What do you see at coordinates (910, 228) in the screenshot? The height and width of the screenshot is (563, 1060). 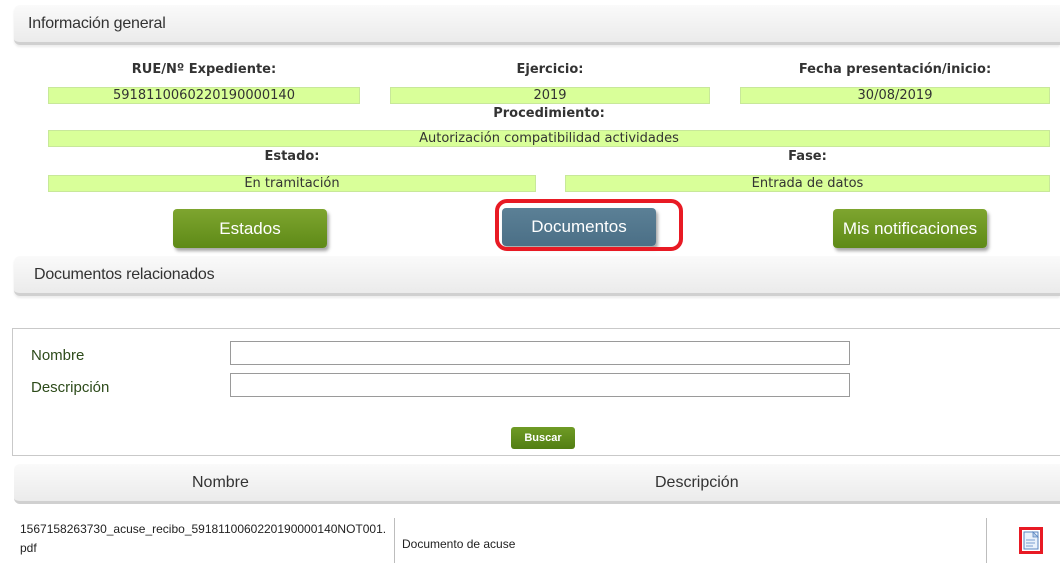 I see `mis-notificaciones-button: Mis notificaciones` at bounding box center [910, 228].